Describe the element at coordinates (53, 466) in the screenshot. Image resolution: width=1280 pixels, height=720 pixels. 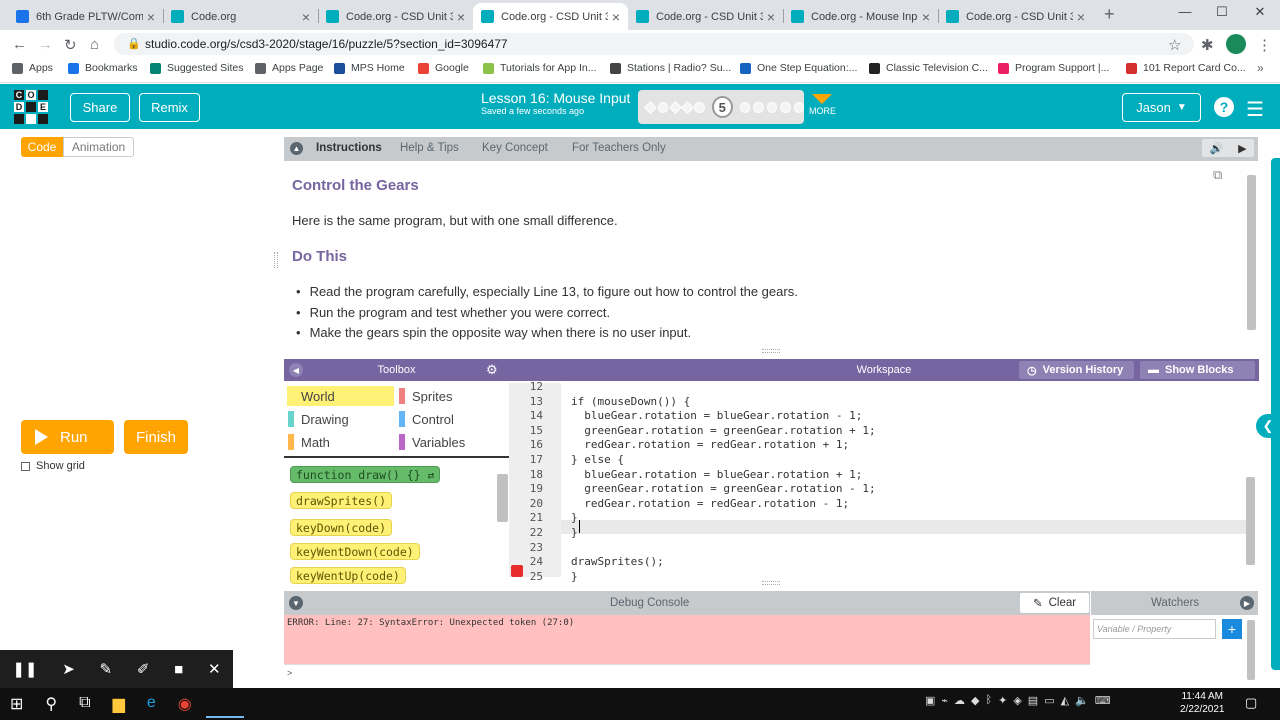
I see `show-grid-toggle: Show grid` at that location.